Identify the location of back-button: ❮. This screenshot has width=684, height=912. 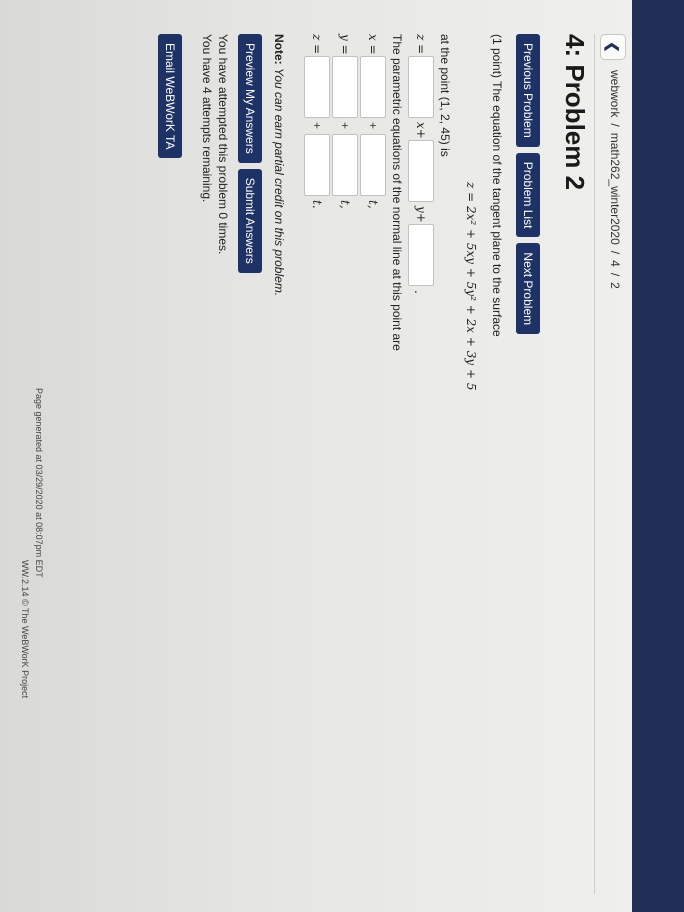
(613, 47).